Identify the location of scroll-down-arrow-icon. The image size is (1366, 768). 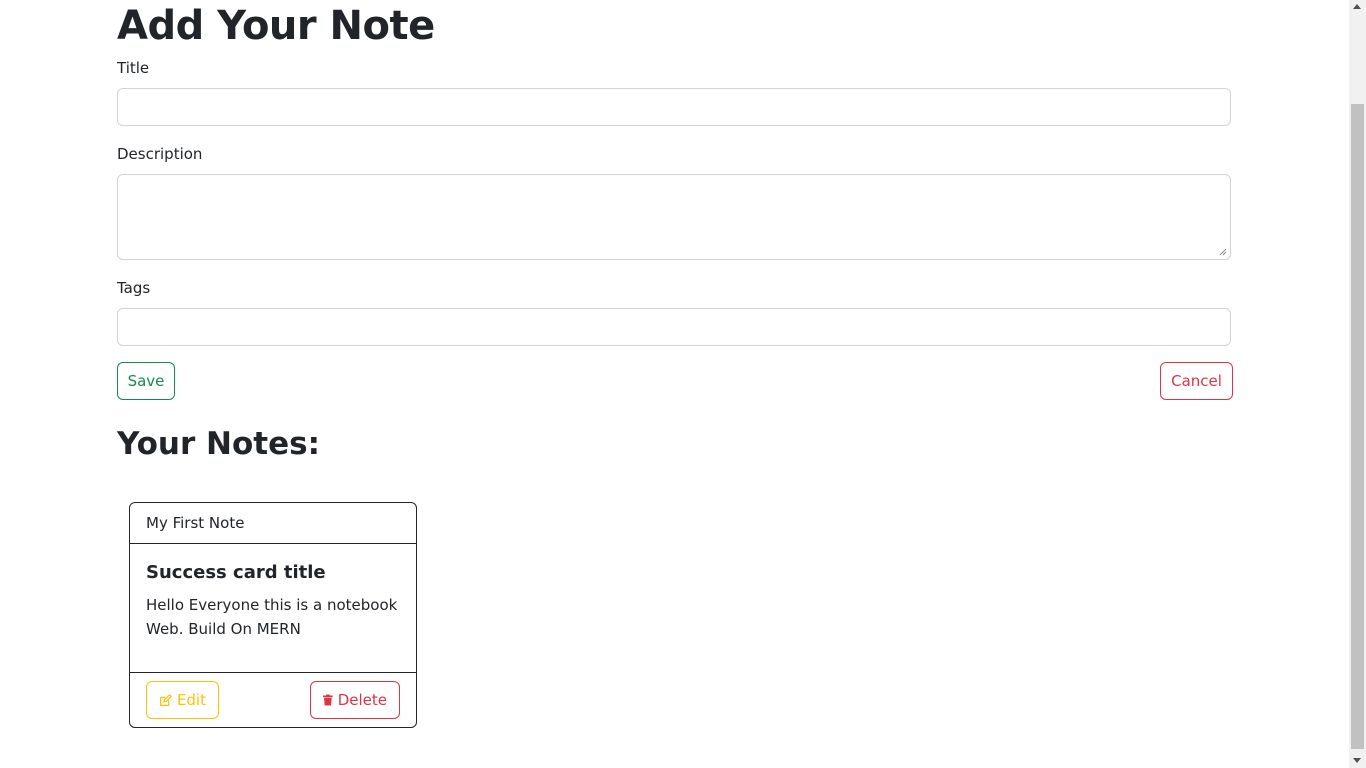
(1357, 760).